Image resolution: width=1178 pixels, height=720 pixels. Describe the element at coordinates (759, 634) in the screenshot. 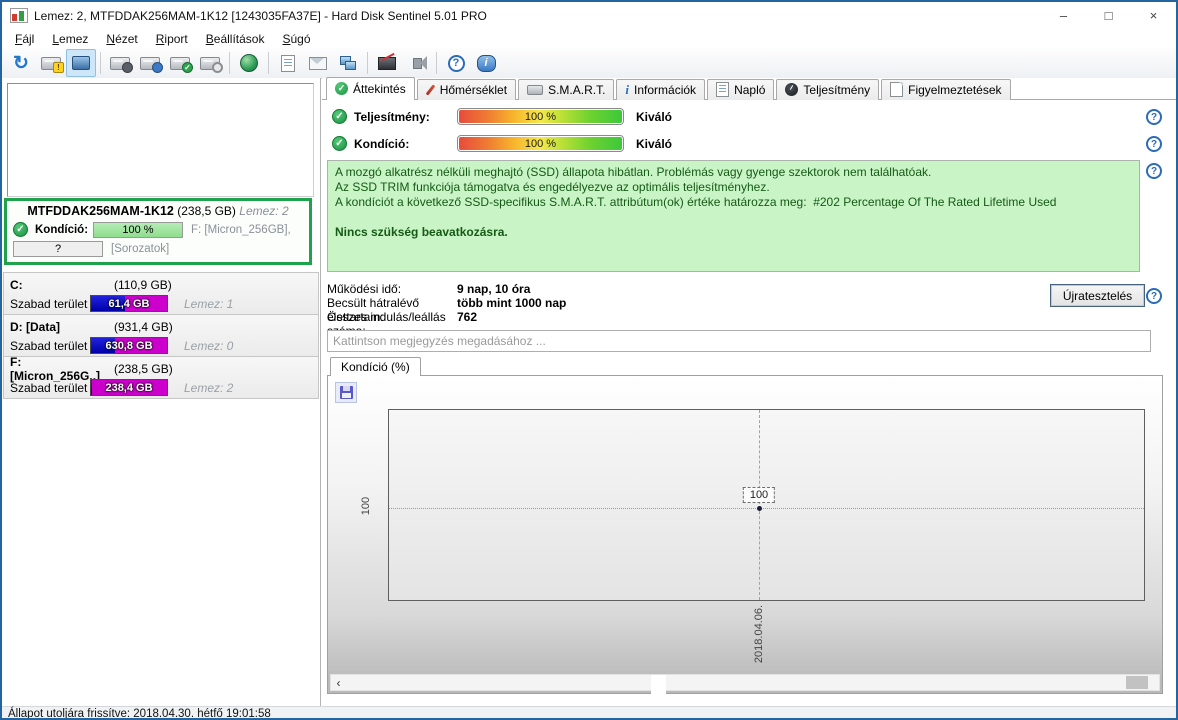

I see `chart-x-tick: 2018.04.06.` at that location.